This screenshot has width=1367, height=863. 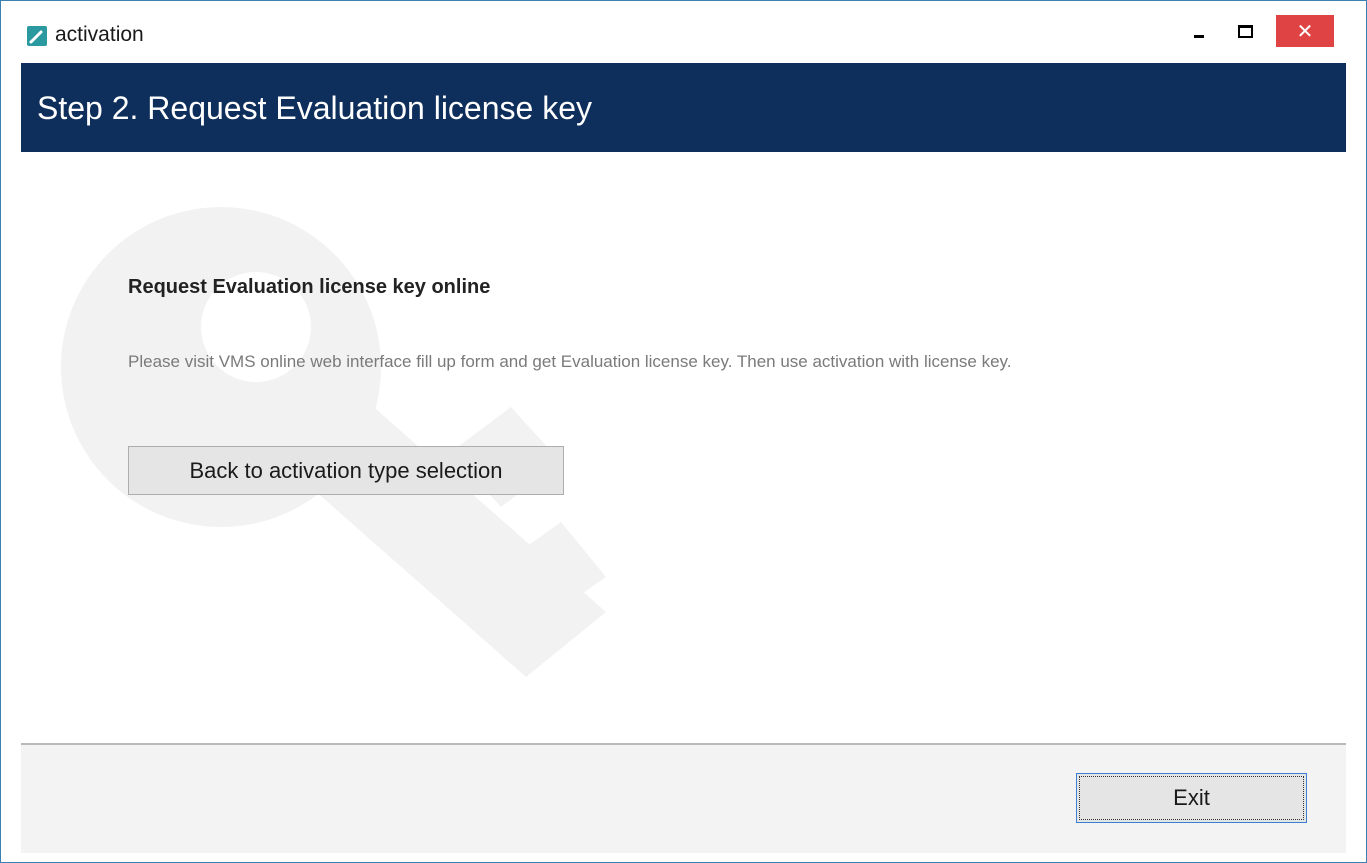 I want to click on maximize-icon, so click(x=1245, y=31).